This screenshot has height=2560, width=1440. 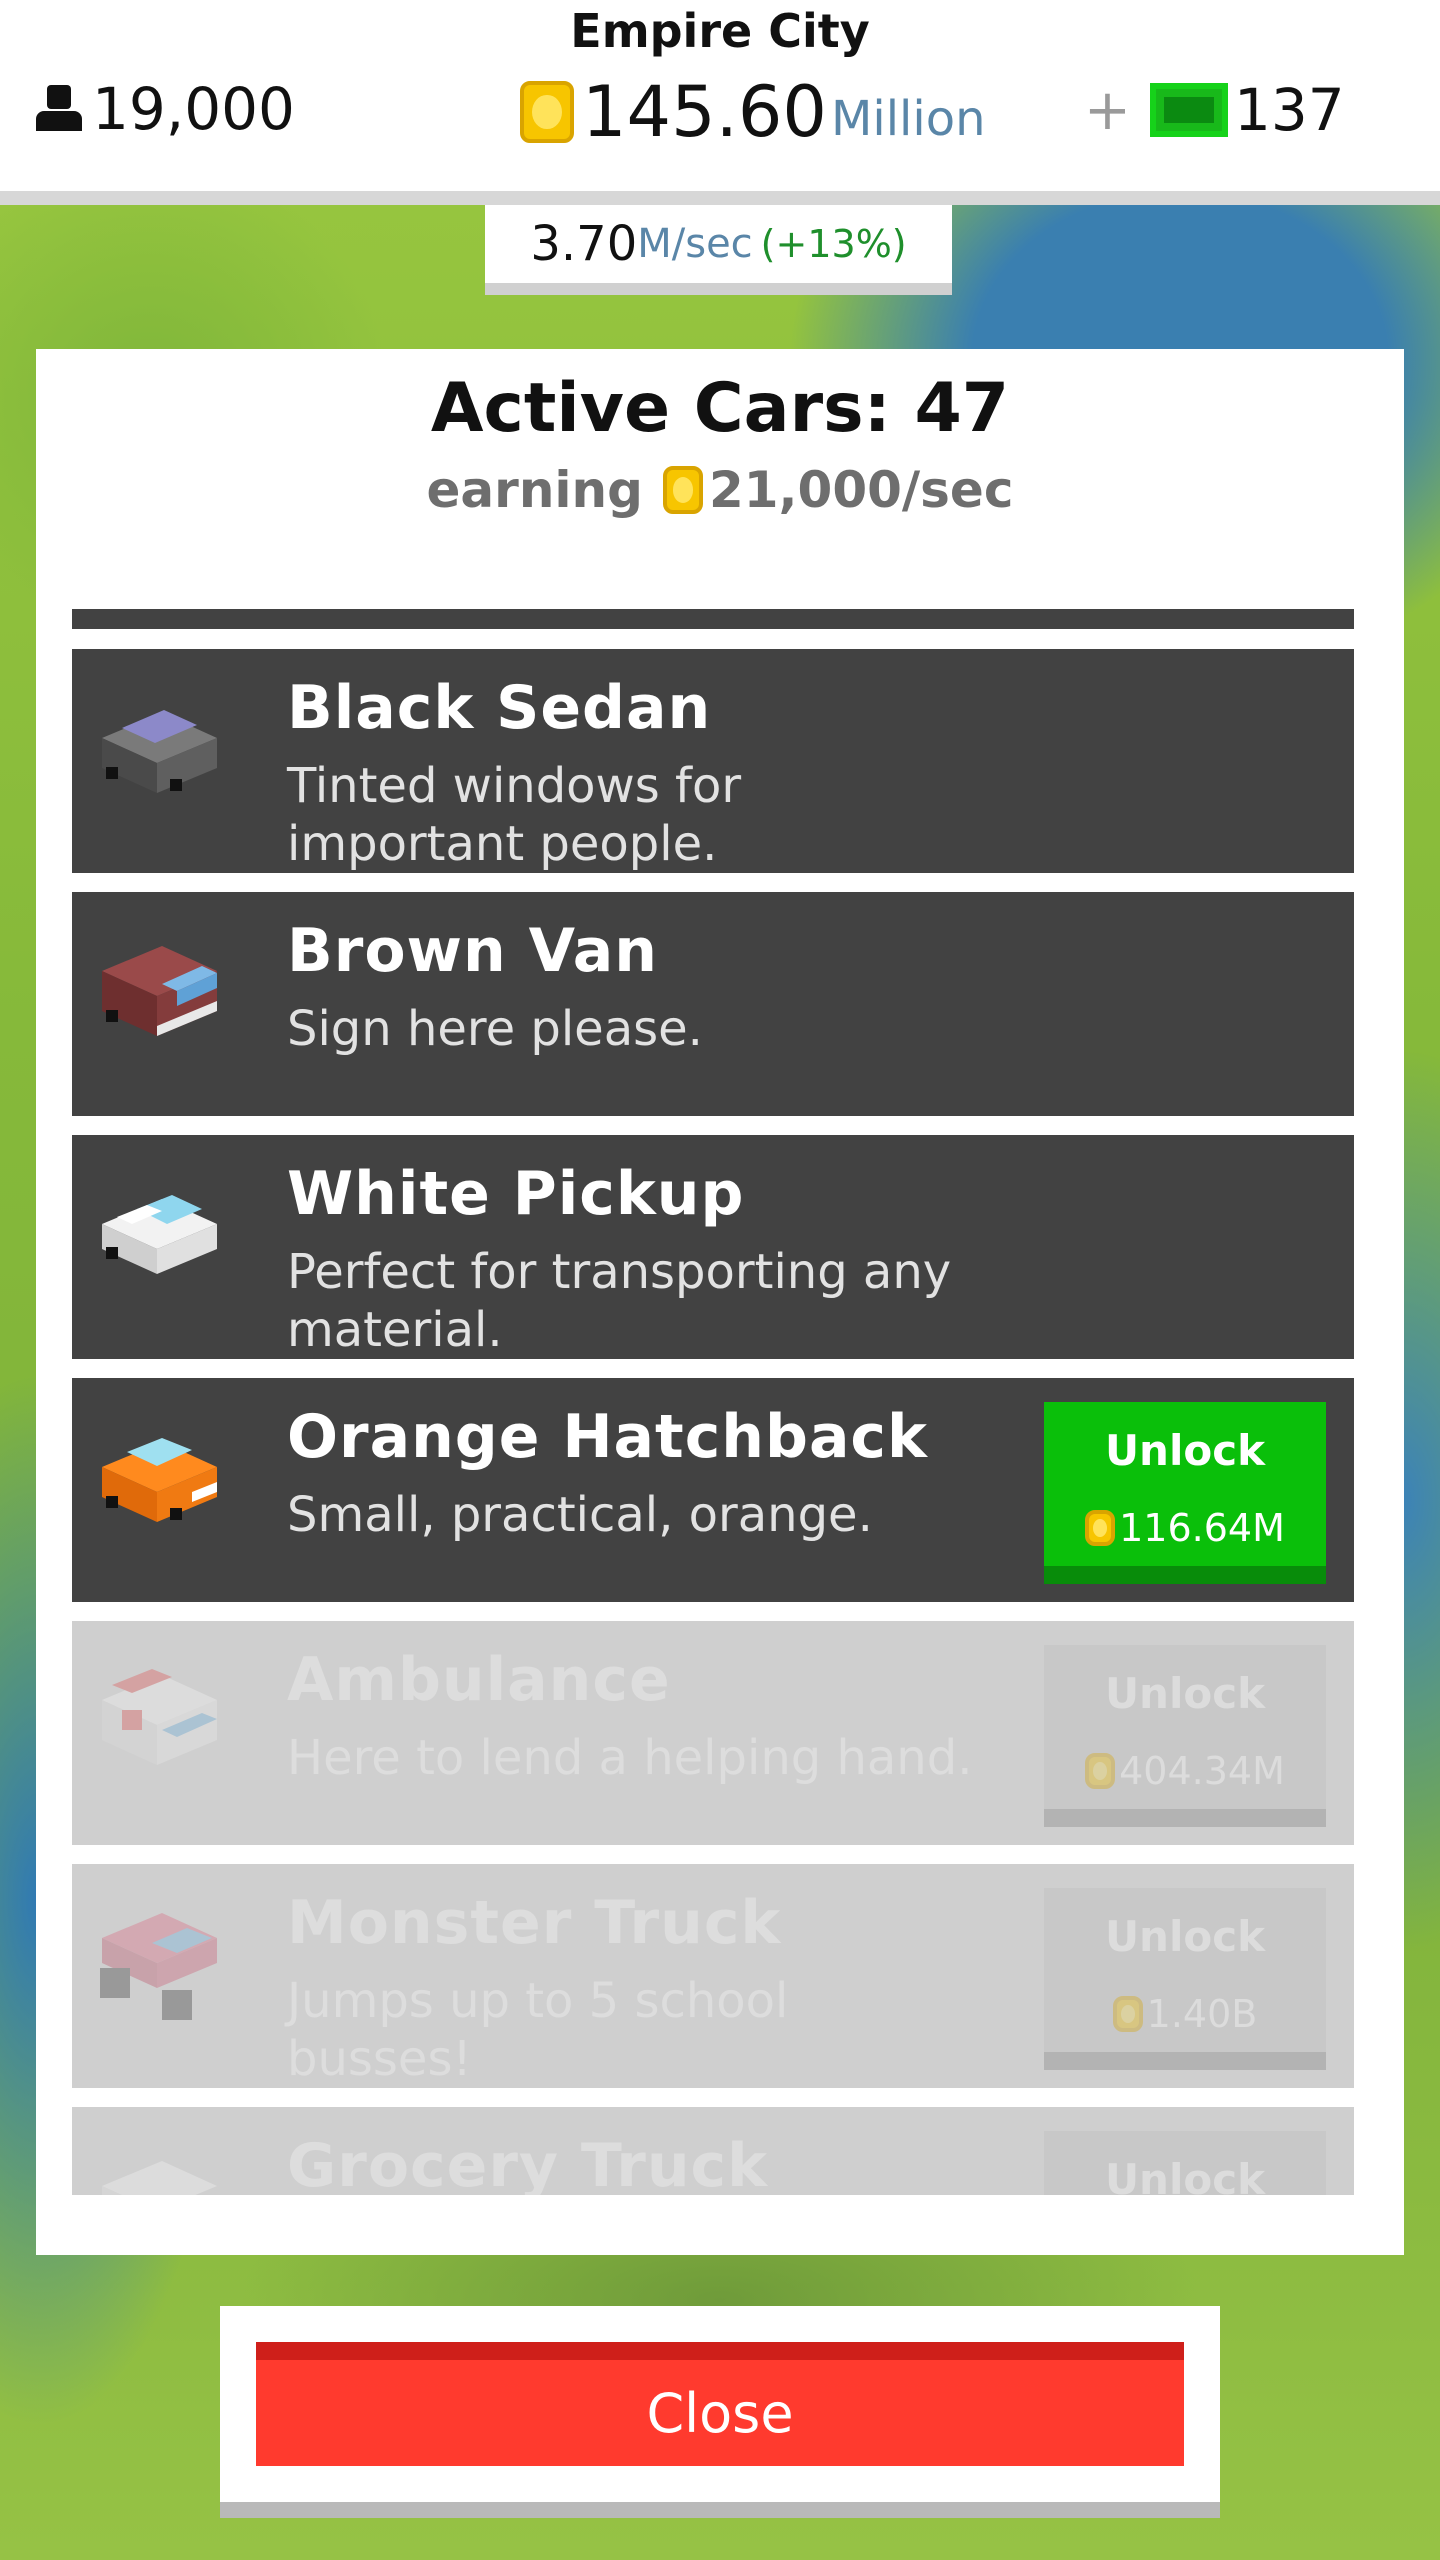 What do you see at coordinates (59, 109) in the screenshot?
I see `person-icon` at bounding box center [59, 109].